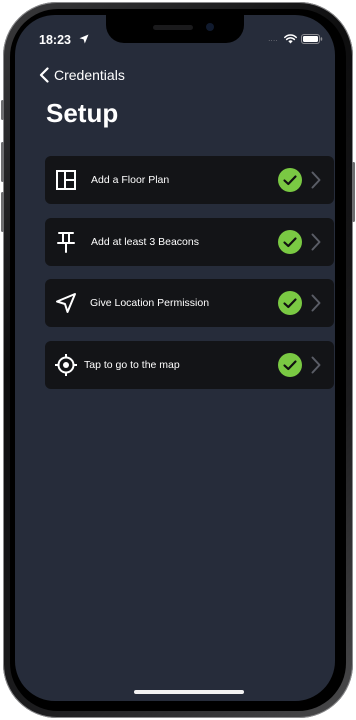 Image resolution: width=356 pixels, height=720 pixels. What do you see at coordinates (44, 75) in the screenshot?
I see `chevron-left-icon` at bounding box center [44, 75].